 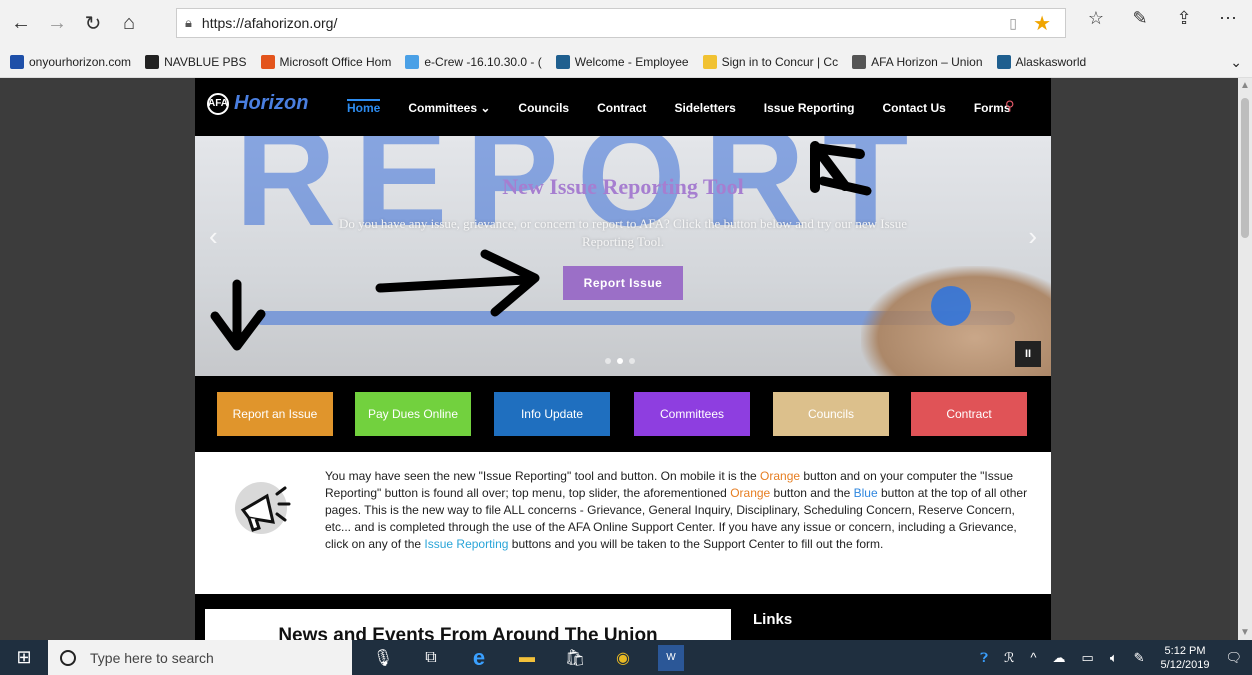 What do you see at coordinates (1184, 18) in the screenshot?
I see `share-icon: ⇪` at bounding box center [1184, 18].